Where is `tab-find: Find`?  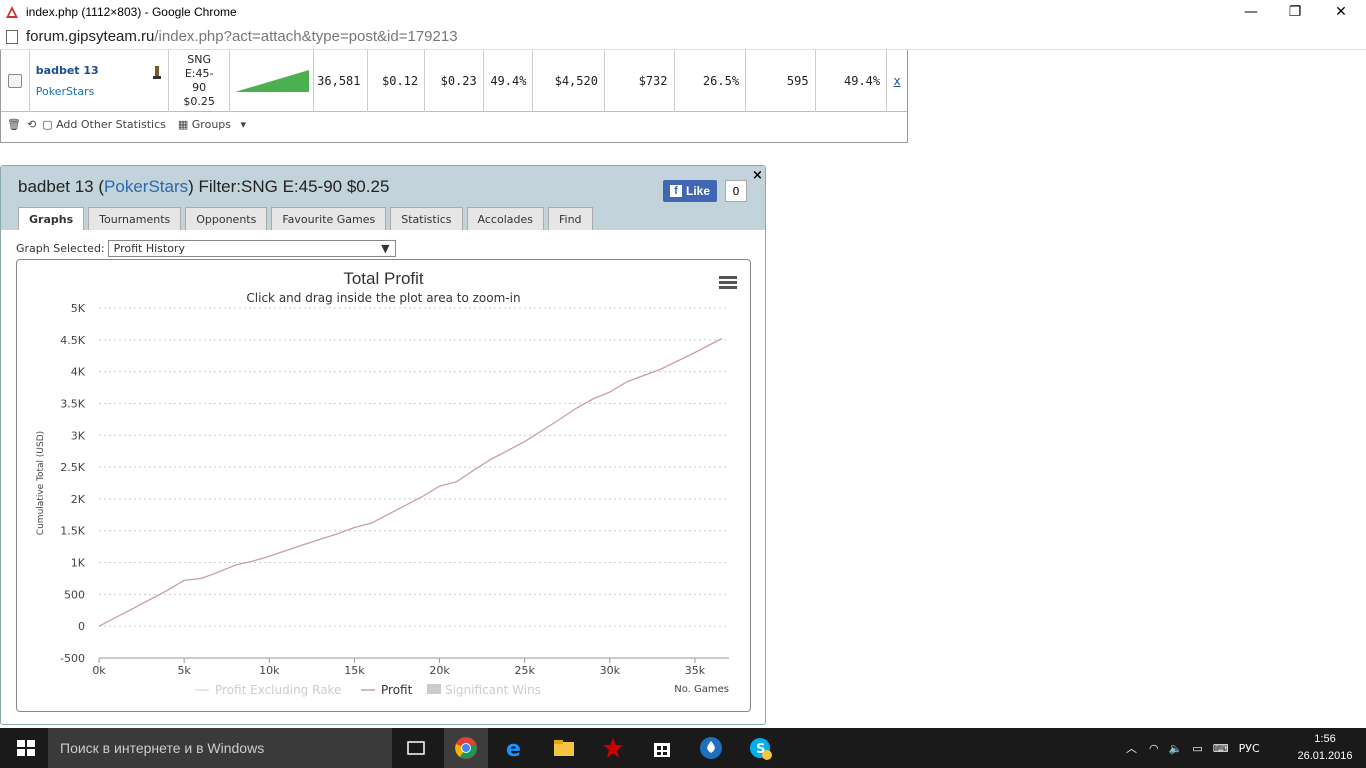
tab-find: Find is located at coordinates (570, 218).